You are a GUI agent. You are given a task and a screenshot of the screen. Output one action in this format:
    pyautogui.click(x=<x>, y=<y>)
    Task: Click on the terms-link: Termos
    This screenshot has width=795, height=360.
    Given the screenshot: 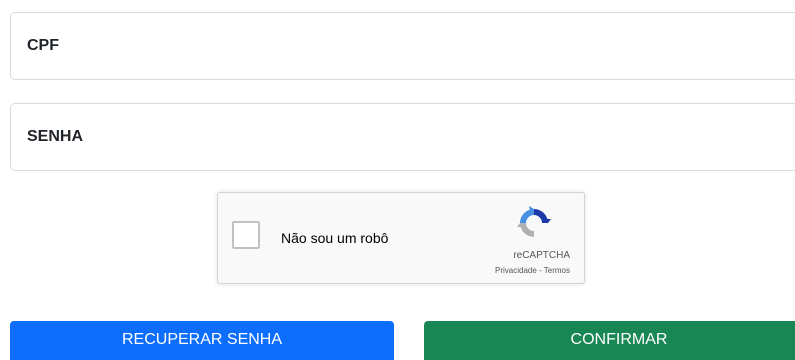 What is the action you would take?
    pyautogui.click(x=557, y=270)
    